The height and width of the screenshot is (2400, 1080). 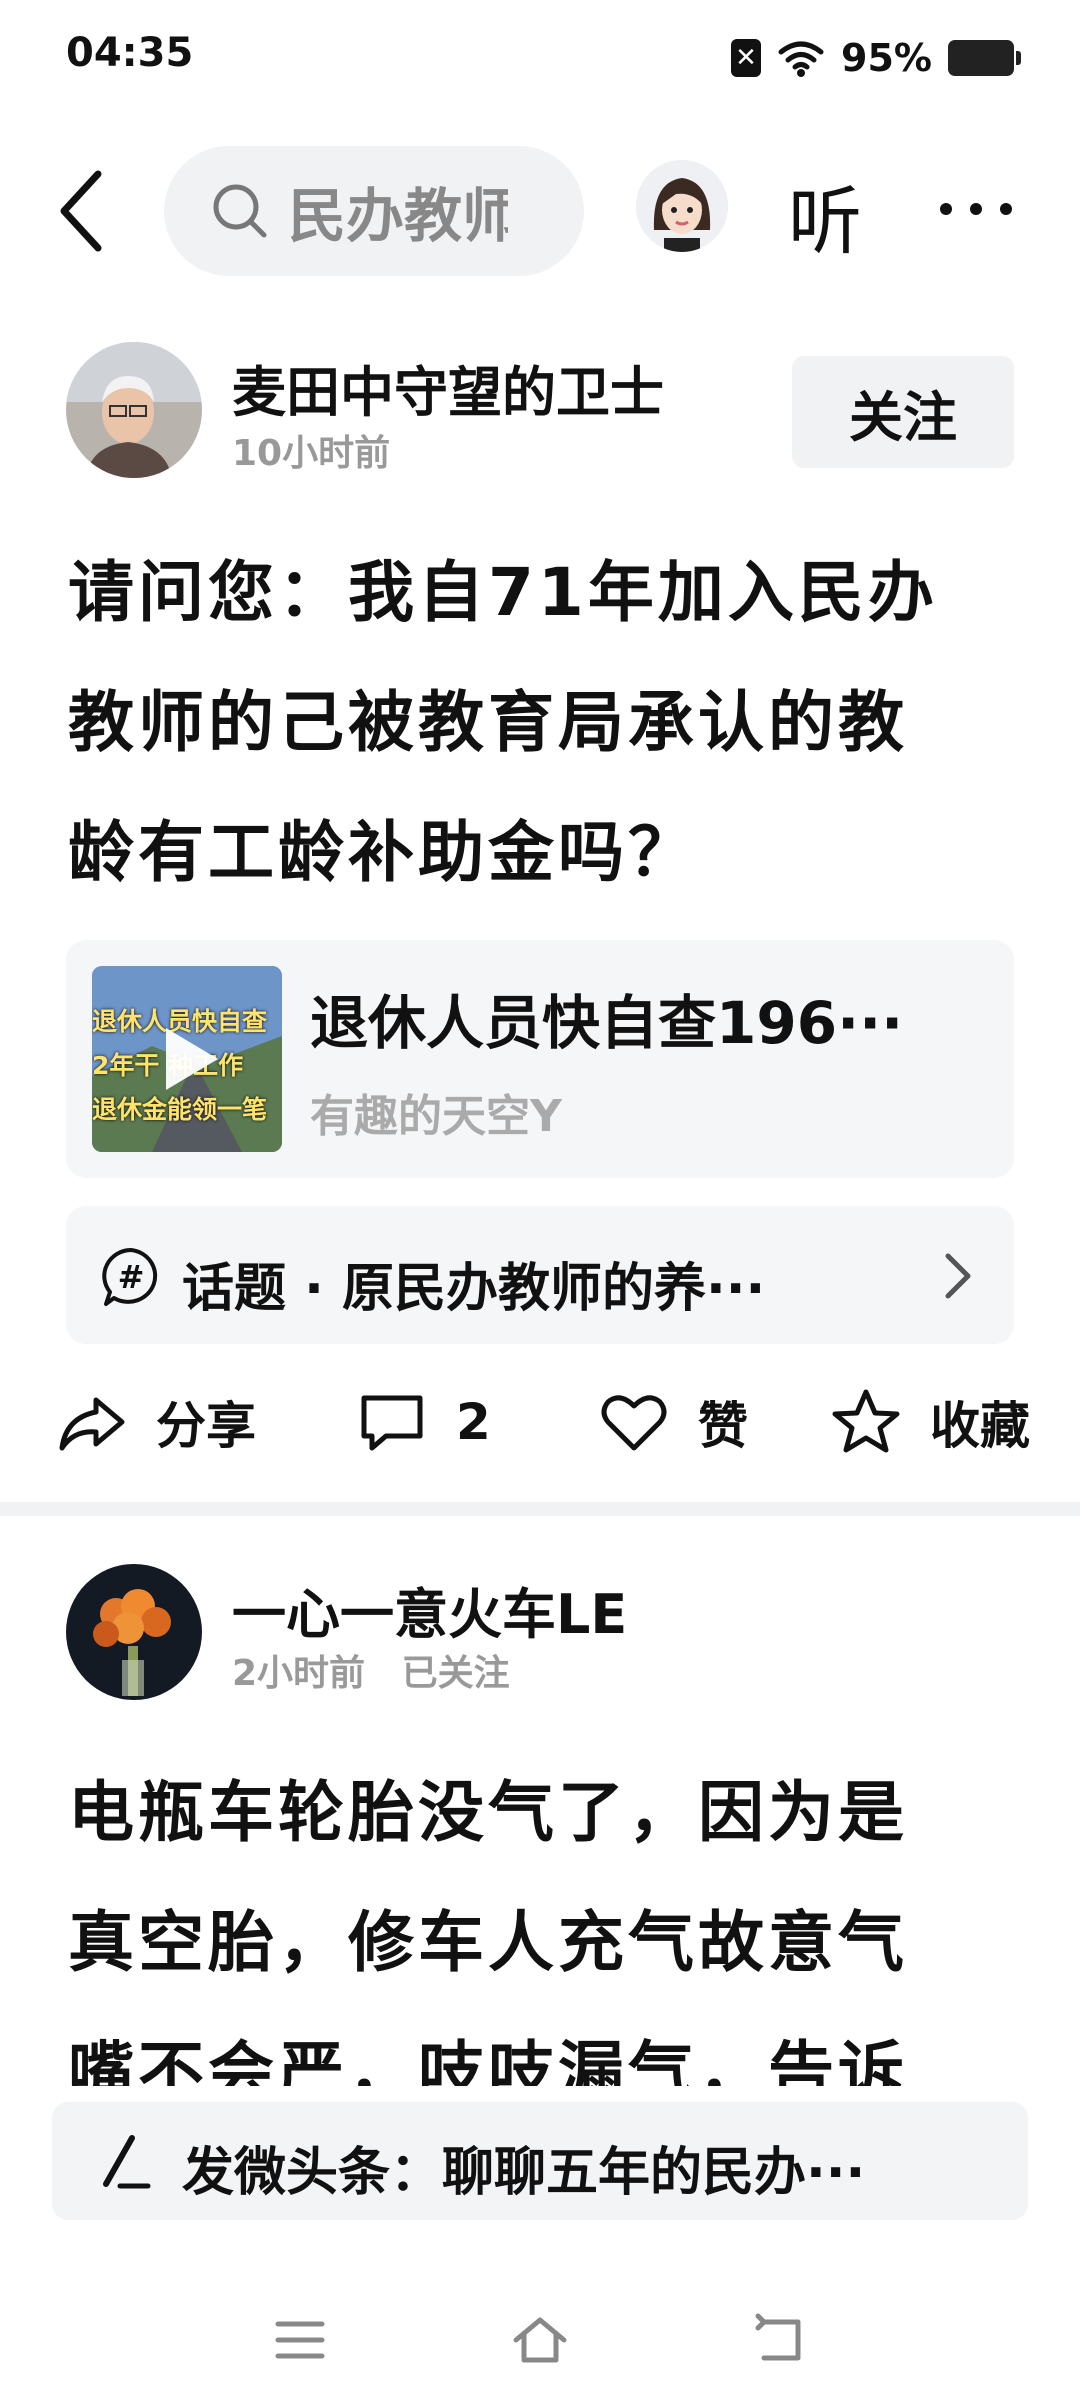 What do you see at coordinates (383, 852) in the screenshot?
I see `post-title-line: 龄有工龄补助金吗？` at bounding box center [383, 852].